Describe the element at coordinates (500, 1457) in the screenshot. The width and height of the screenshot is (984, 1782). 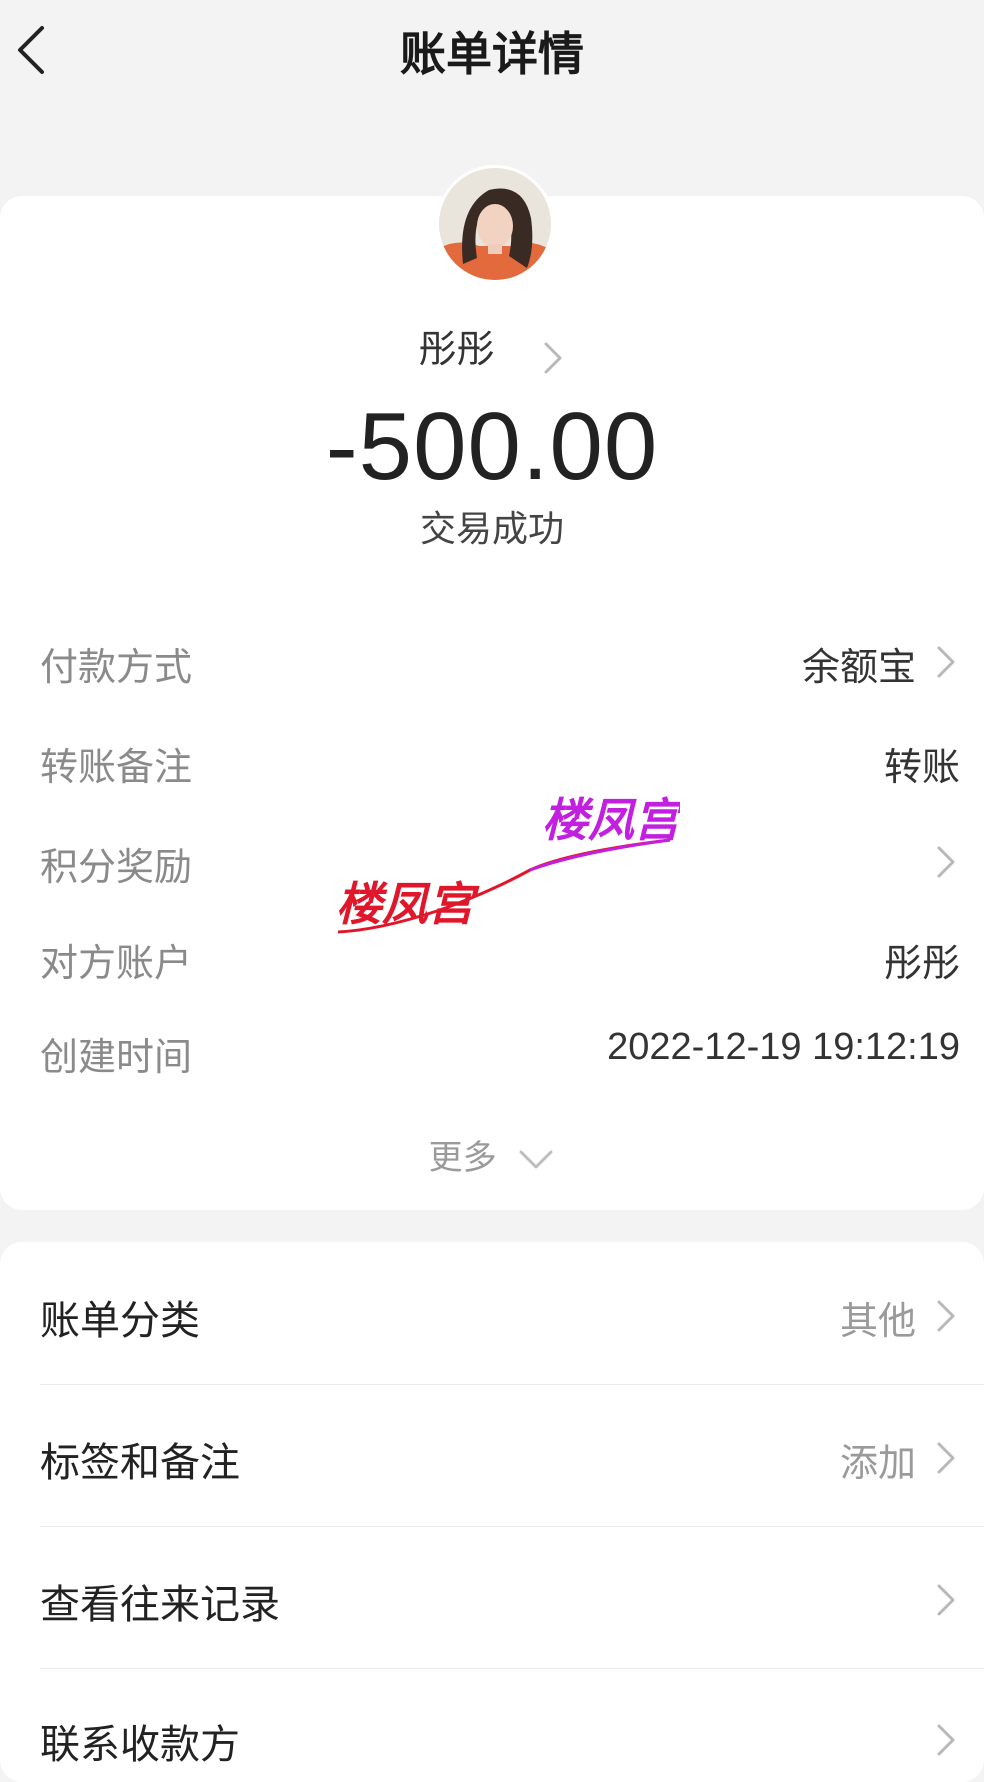
I see `action-row-tags-notes: 标签和备注 添加` at that location.